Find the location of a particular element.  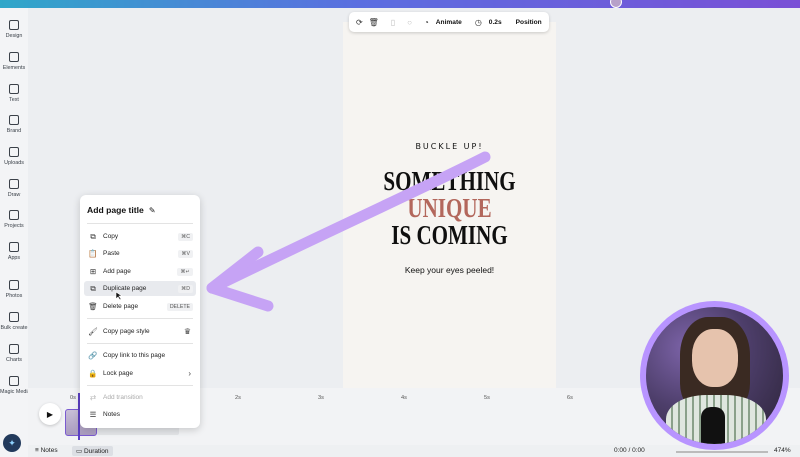

menu-item-paste: 📋 Paste ⌘V is located at coordinates (140, 253).